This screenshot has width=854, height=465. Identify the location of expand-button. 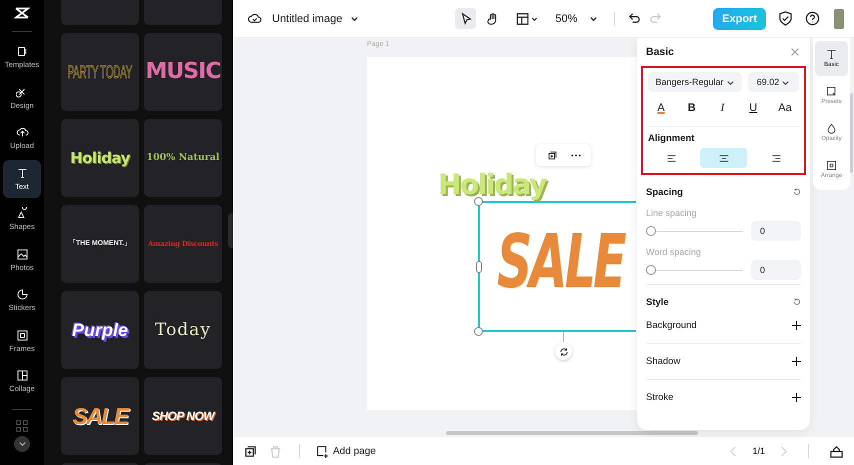
(22, 444).